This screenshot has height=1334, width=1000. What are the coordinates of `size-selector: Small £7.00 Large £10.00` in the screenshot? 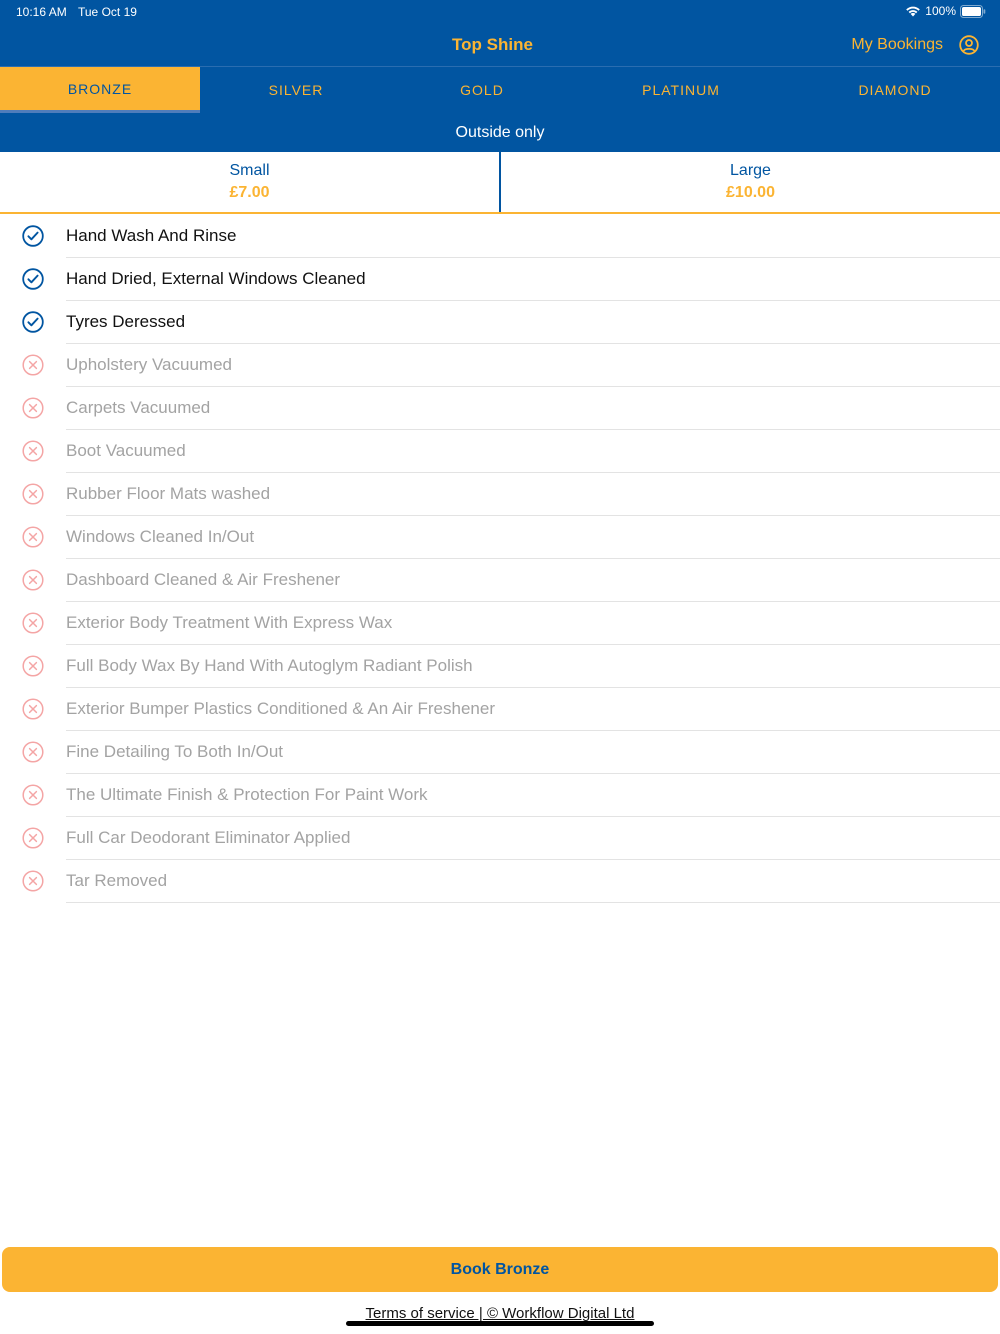 It's located at (500, 183).